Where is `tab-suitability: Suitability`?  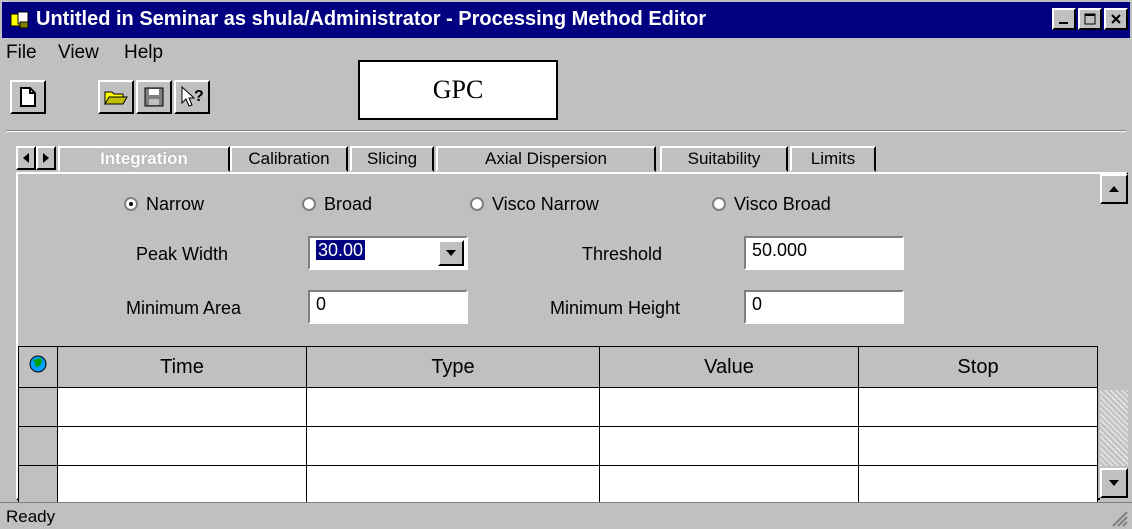 tab-suitability: Suitability is located at coordinates (724, 159).